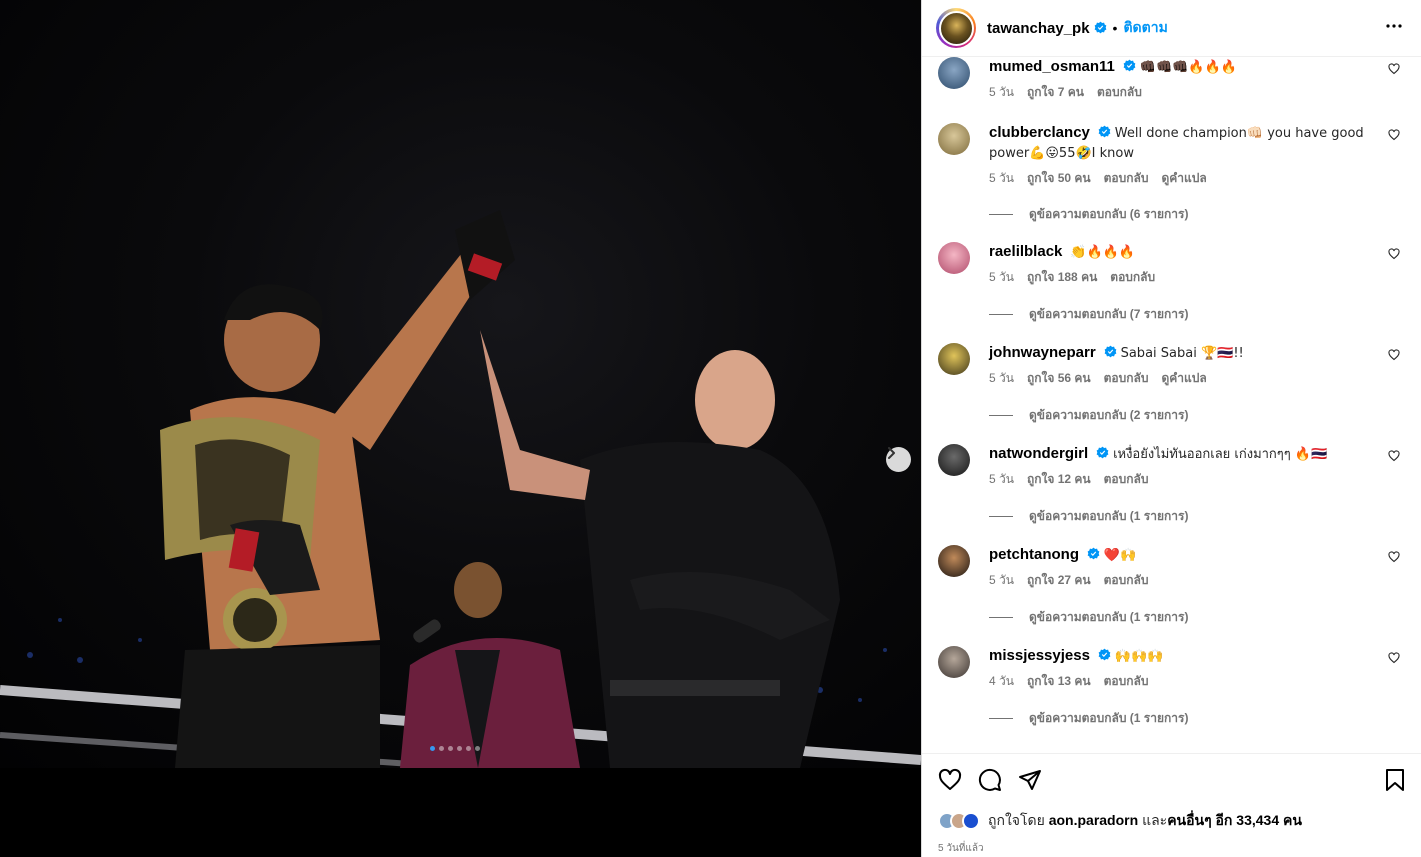  Describe the element at coordinates (1394, 28) in the screenshot. I see `more-options-button` at that location.